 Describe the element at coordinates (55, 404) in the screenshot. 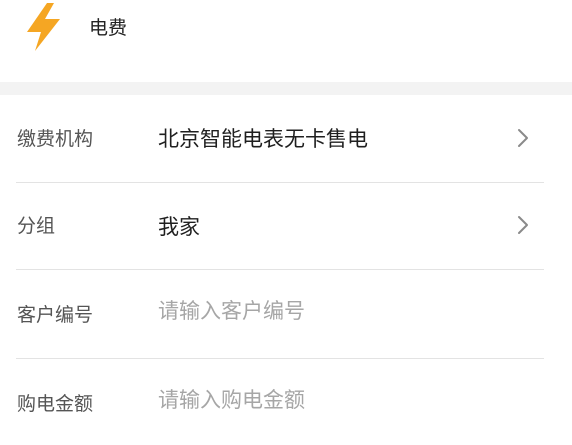

I see `purchase-amount-label: 购电金额` at that location.